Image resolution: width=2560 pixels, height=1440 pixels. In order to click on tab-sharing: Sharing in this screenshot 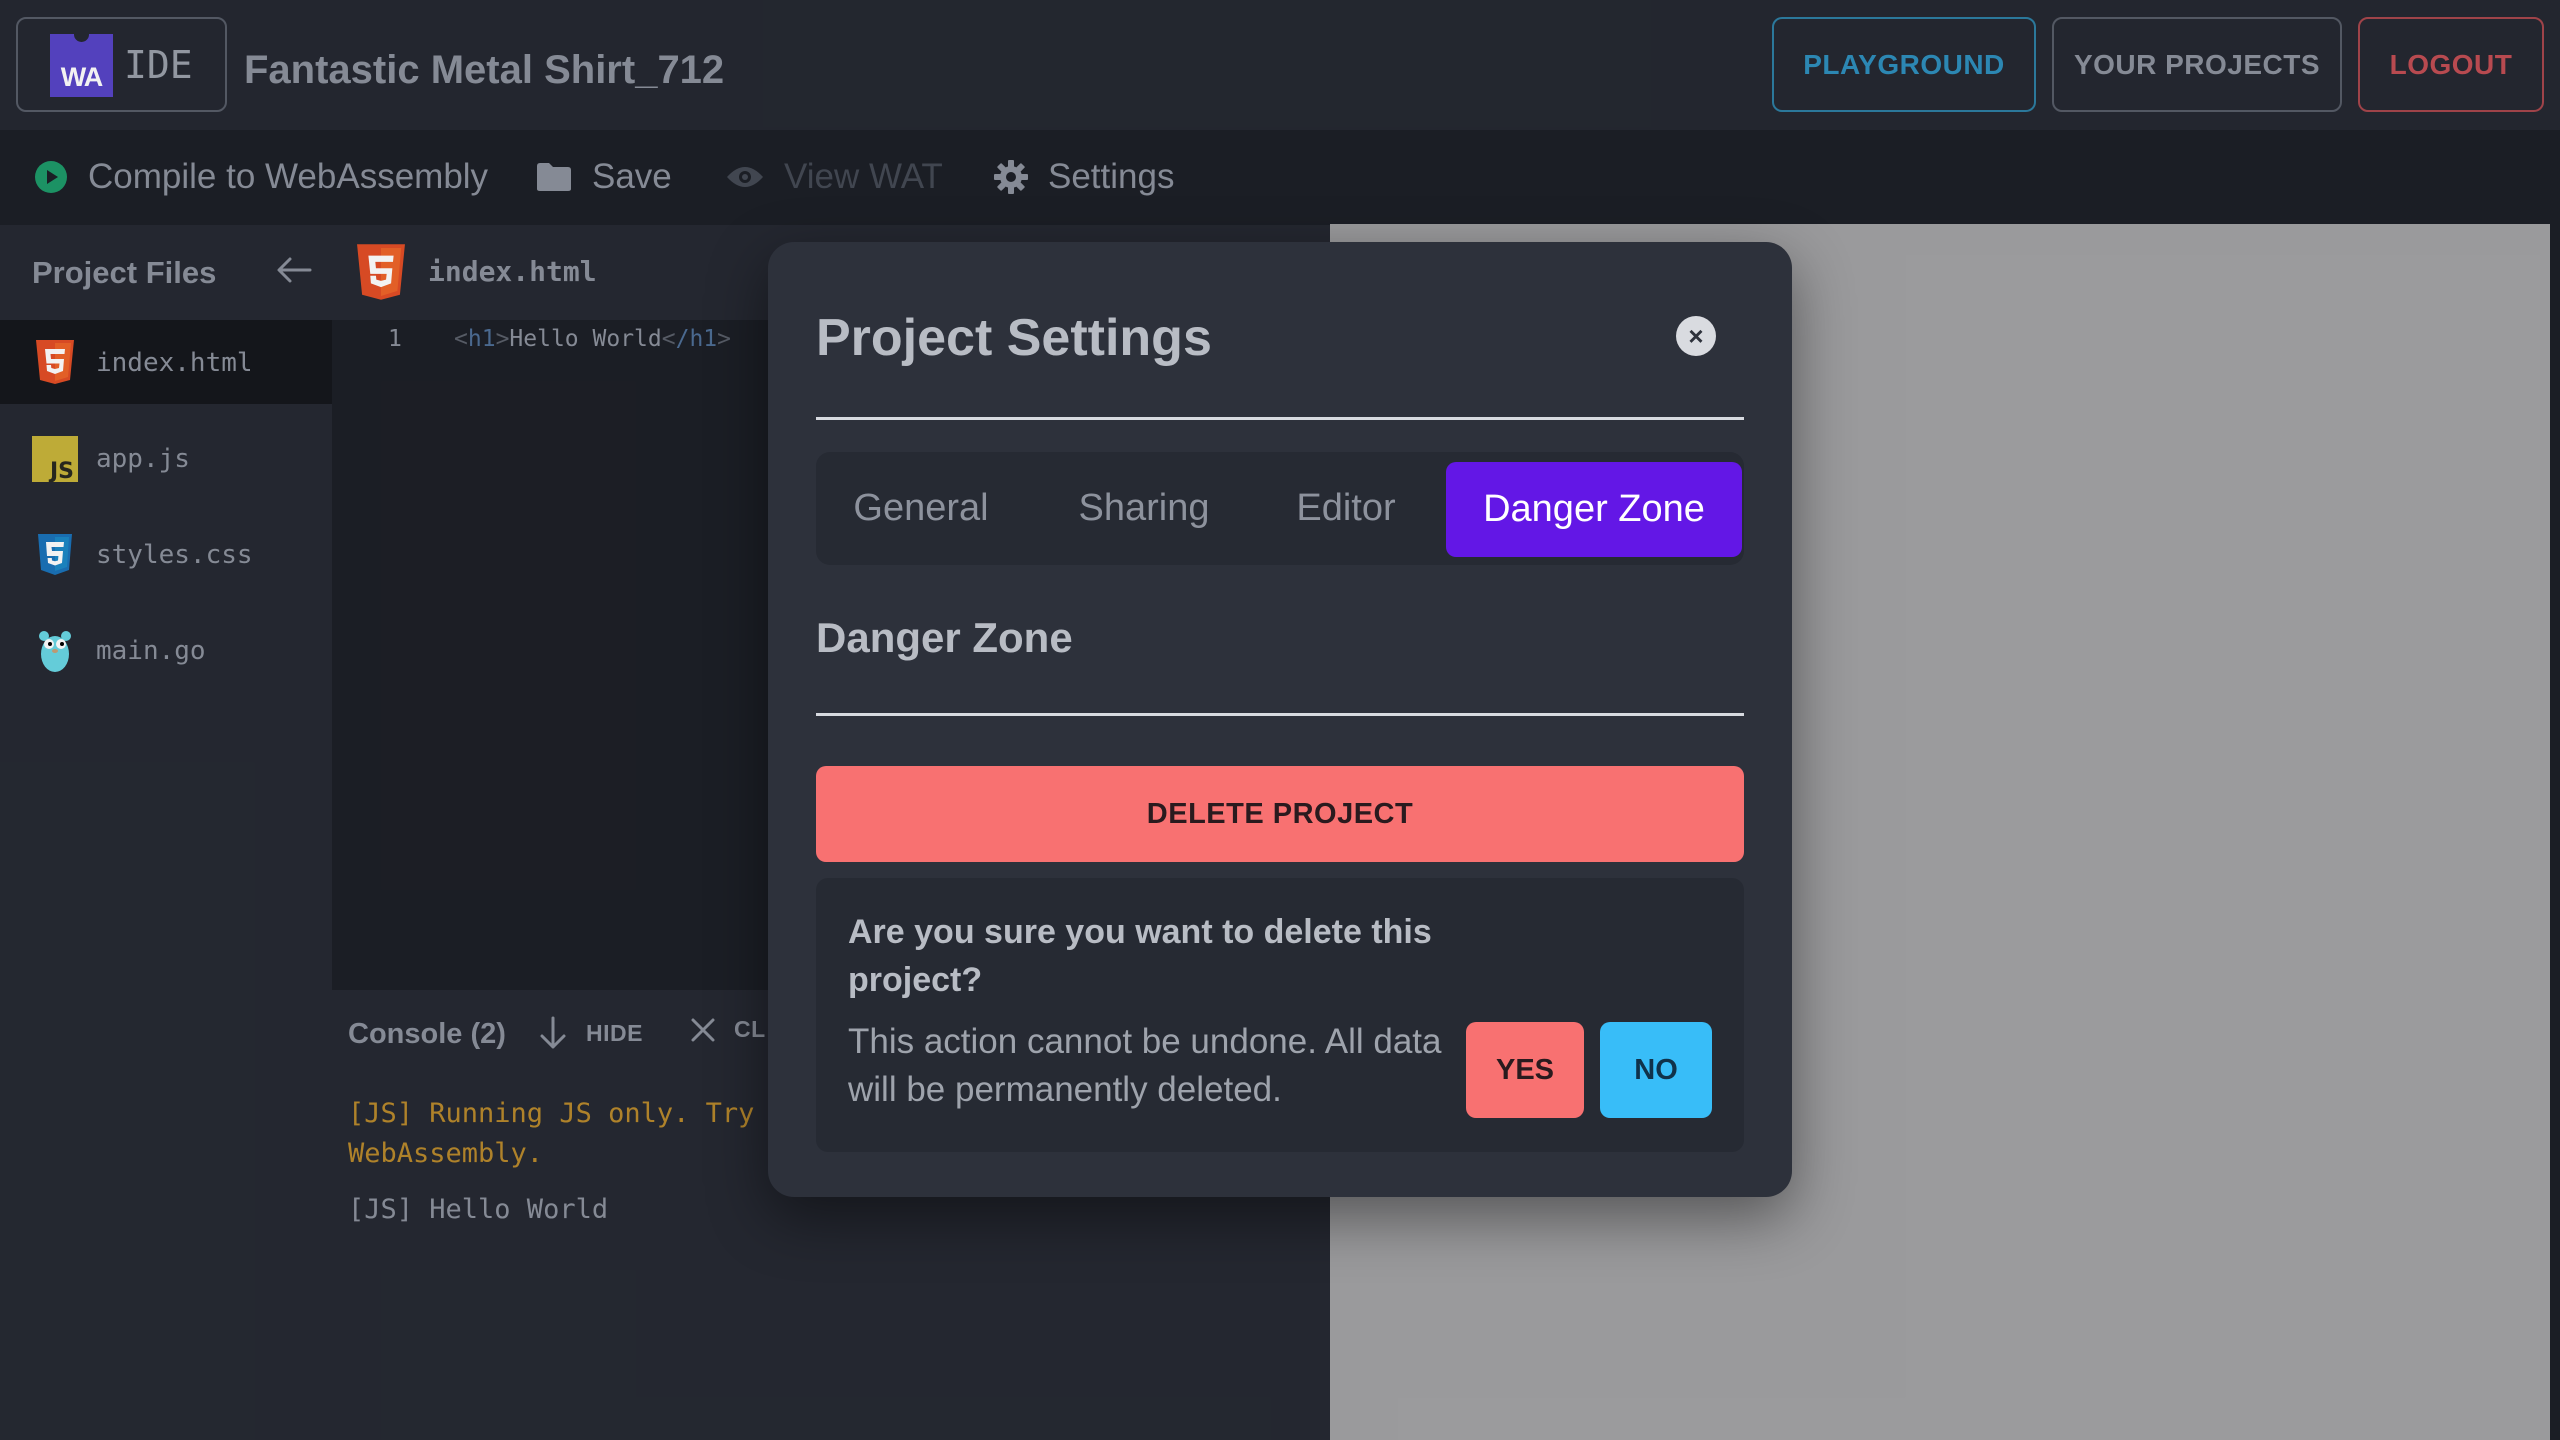, I will do `click(1144, 508)`.